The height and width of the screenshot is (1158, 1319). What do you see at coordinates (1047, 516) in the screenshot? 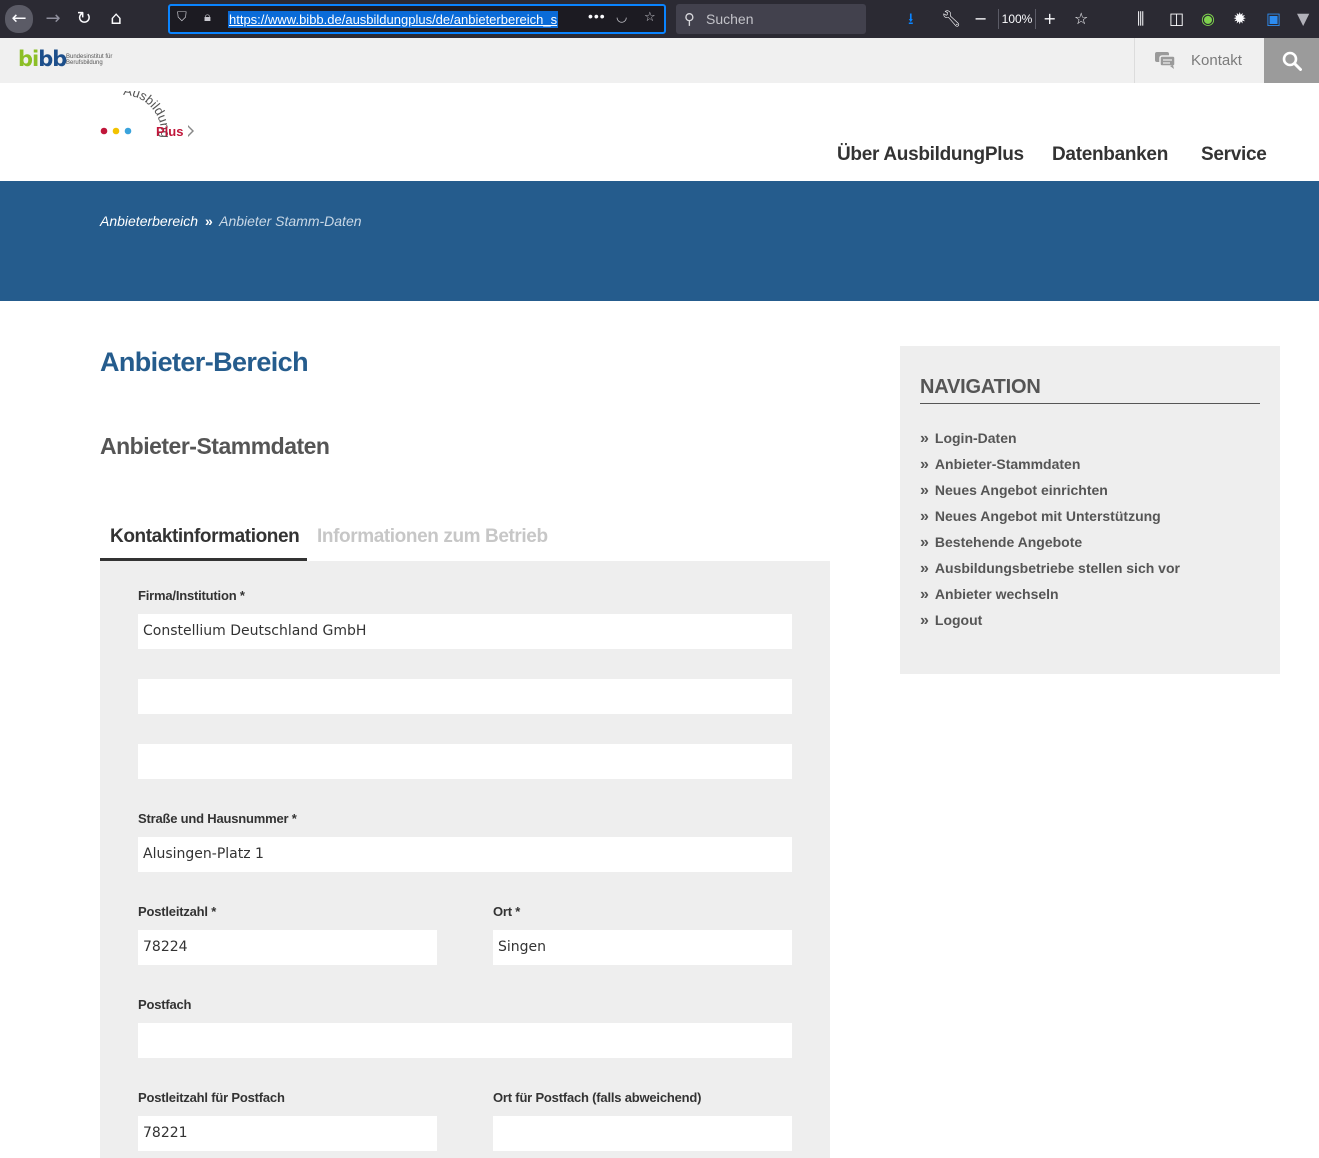
I see `sidebar-item-label: Neues Angebot mit Unterstützung` at bounding box center [1047, 516].